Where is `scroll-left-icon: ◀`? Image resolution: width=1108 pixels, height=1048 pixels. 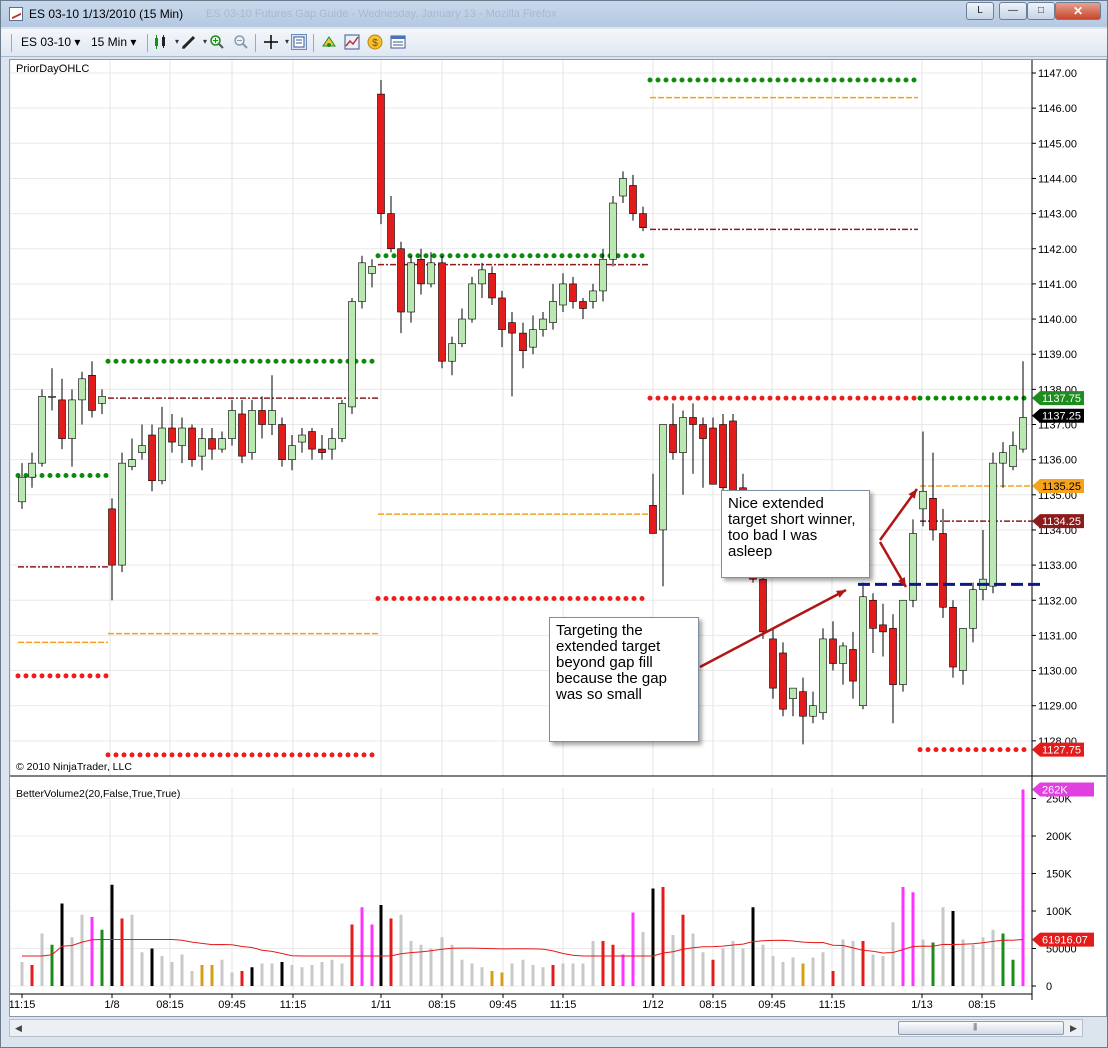 scroll-left-icon: ◀ is located at coordinates (18, 1028).